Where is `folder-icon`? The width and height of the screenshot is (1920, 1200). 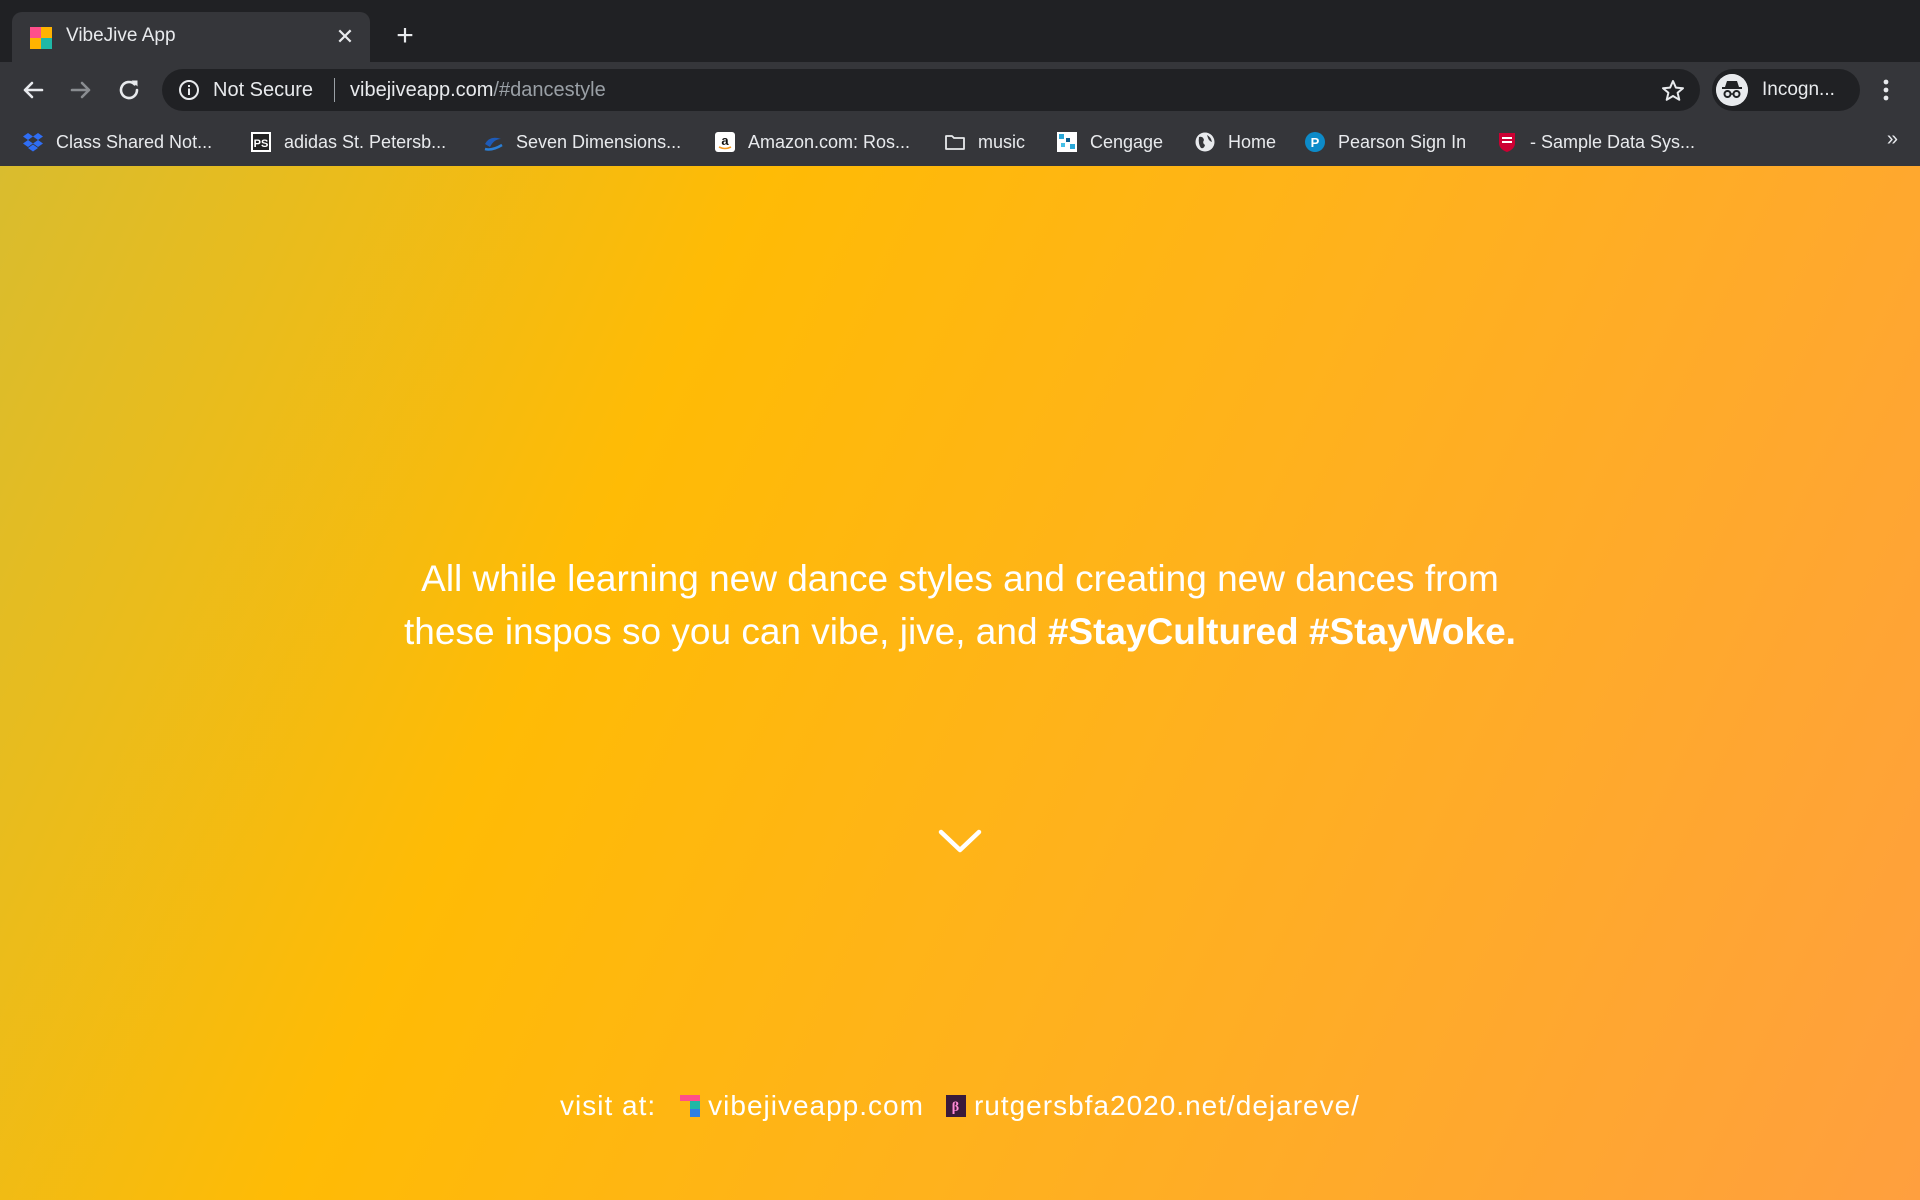 folder-icon is located at coordinates (955, 142).